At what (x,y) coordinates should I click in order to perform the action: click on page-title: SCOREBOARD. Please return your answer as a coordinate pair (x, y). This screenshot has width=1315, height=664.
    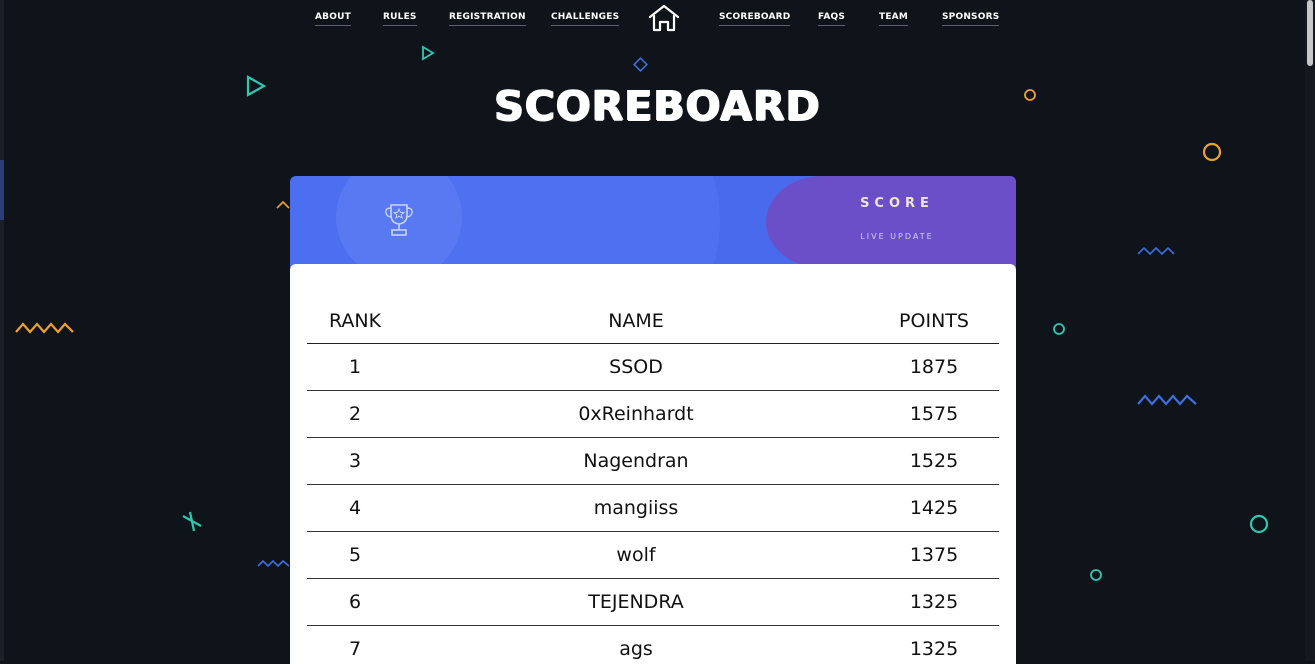
    Looking at the image, I should click on (657, 106).